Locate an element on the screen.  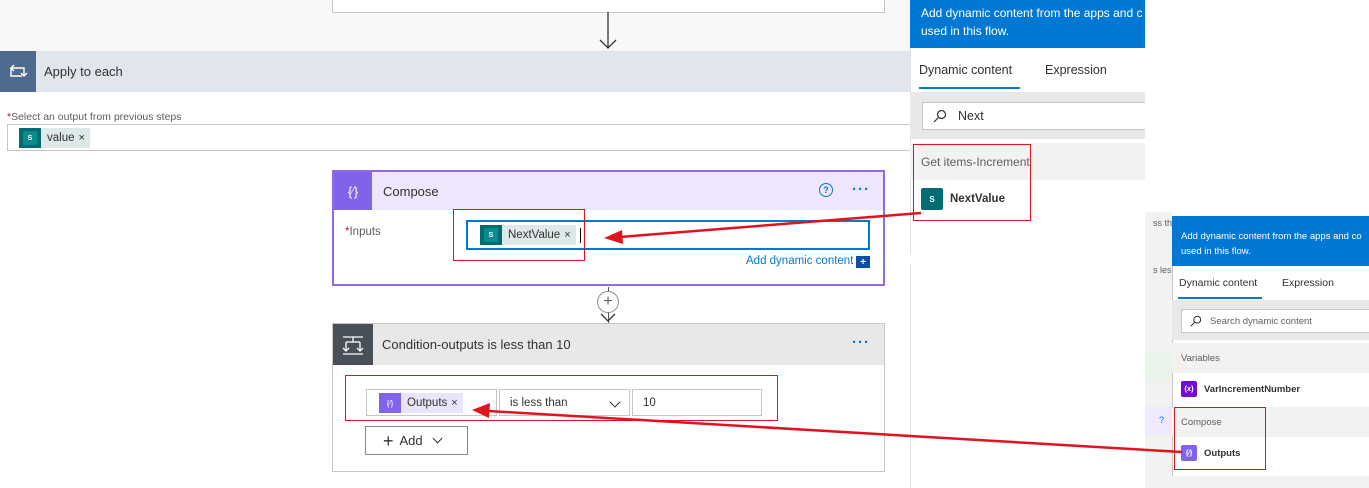
dynamic-item-label: VarIncrementNumber is located at coordinates (1252, 389).